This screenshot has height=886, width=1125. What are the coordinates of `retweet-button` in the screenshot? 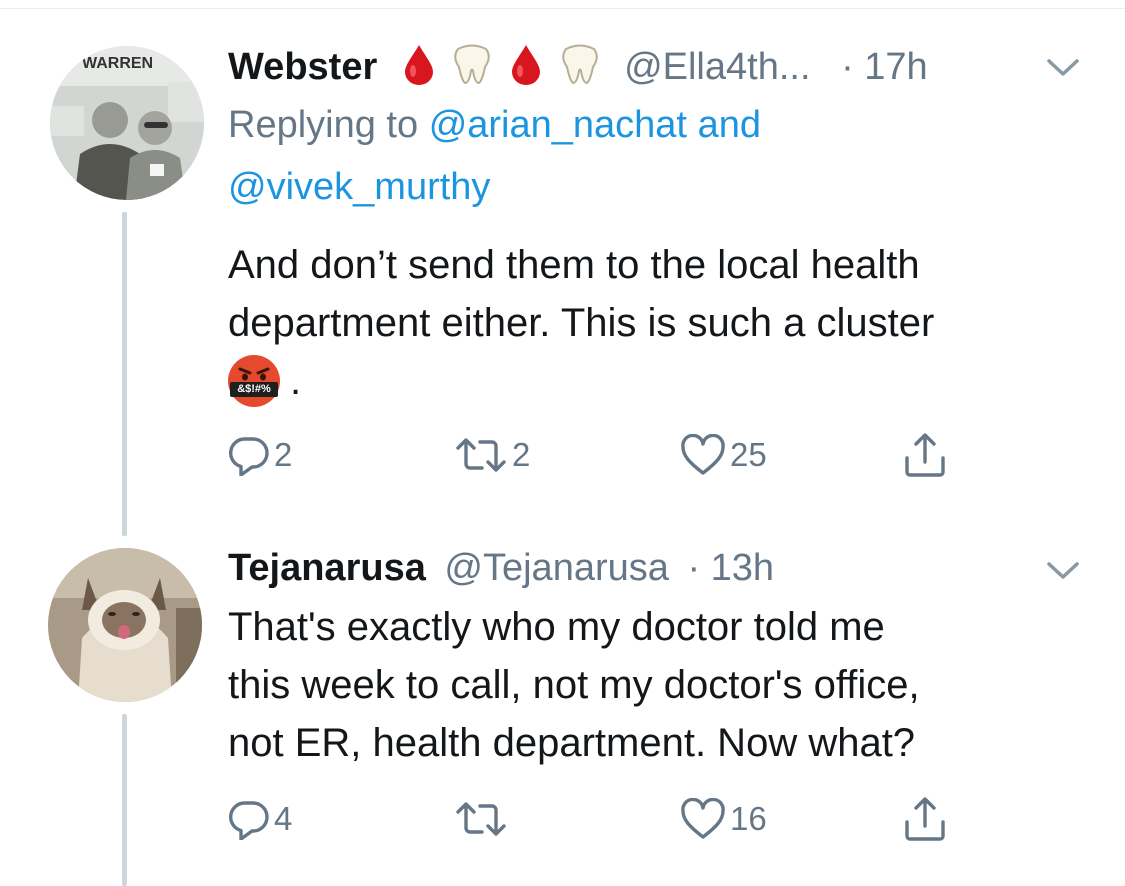 It's located at (483, 819).